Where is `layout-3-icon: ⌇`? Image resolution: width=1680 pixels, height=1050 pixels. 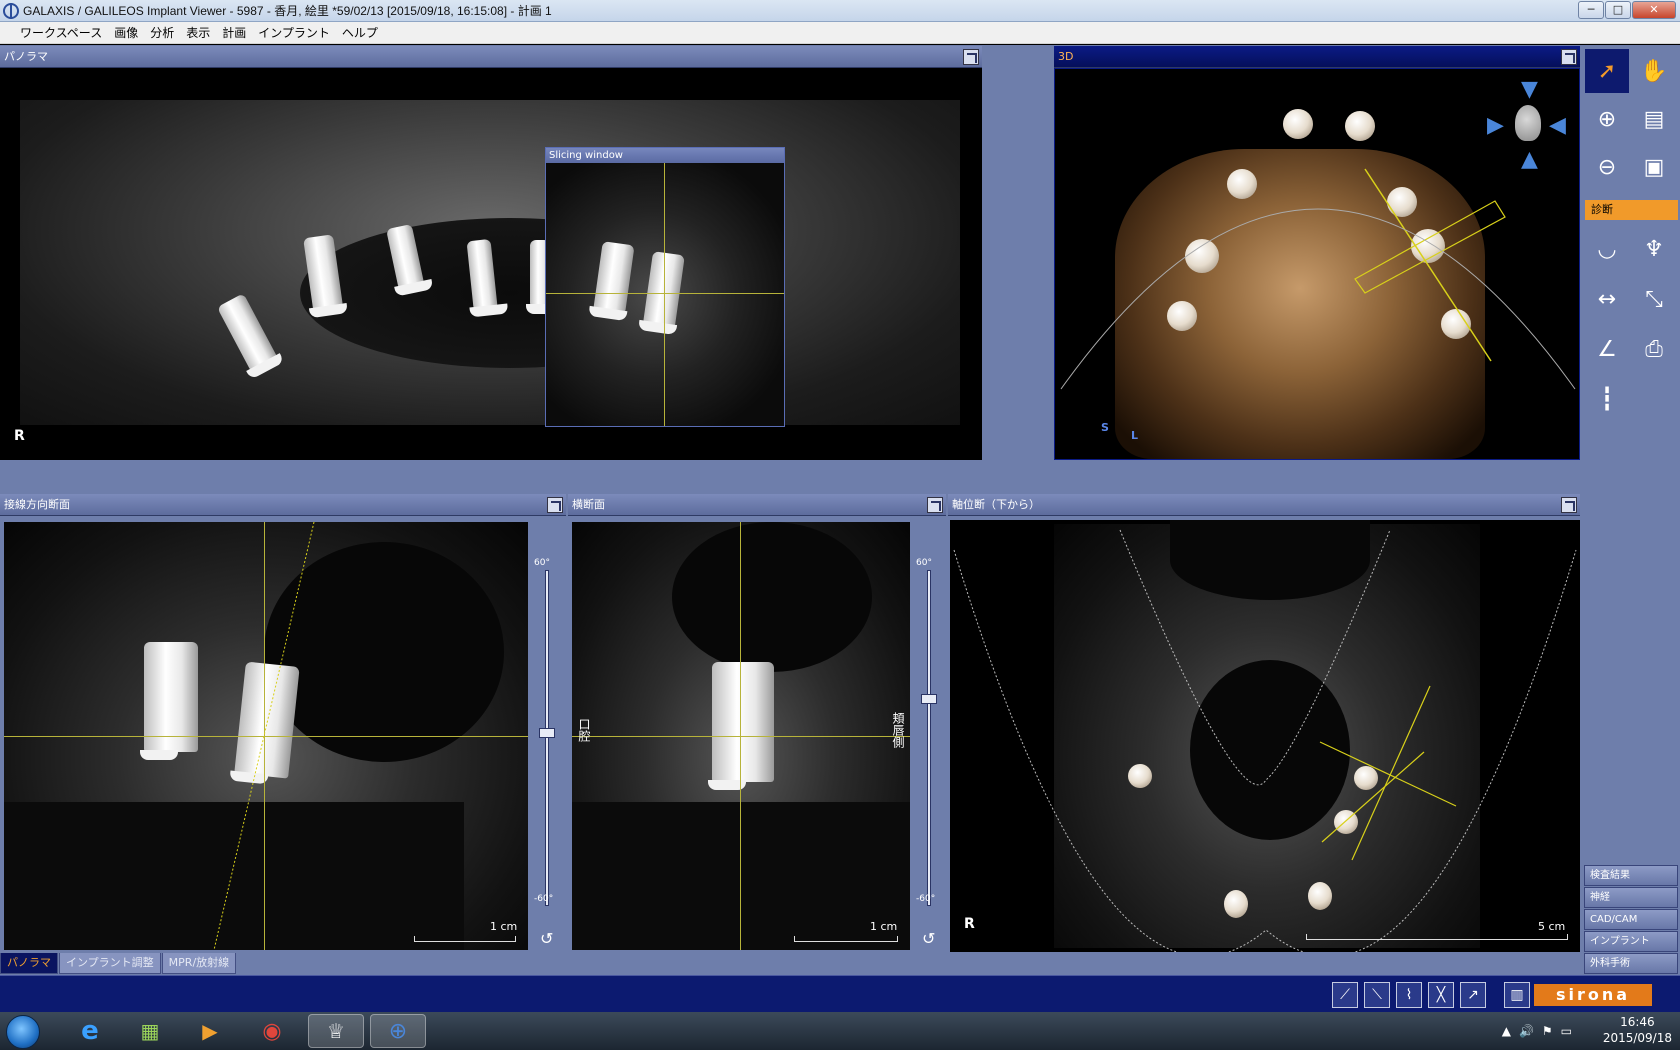
layout-3-icon: ⌇ is located at coordinates (1409, 995).